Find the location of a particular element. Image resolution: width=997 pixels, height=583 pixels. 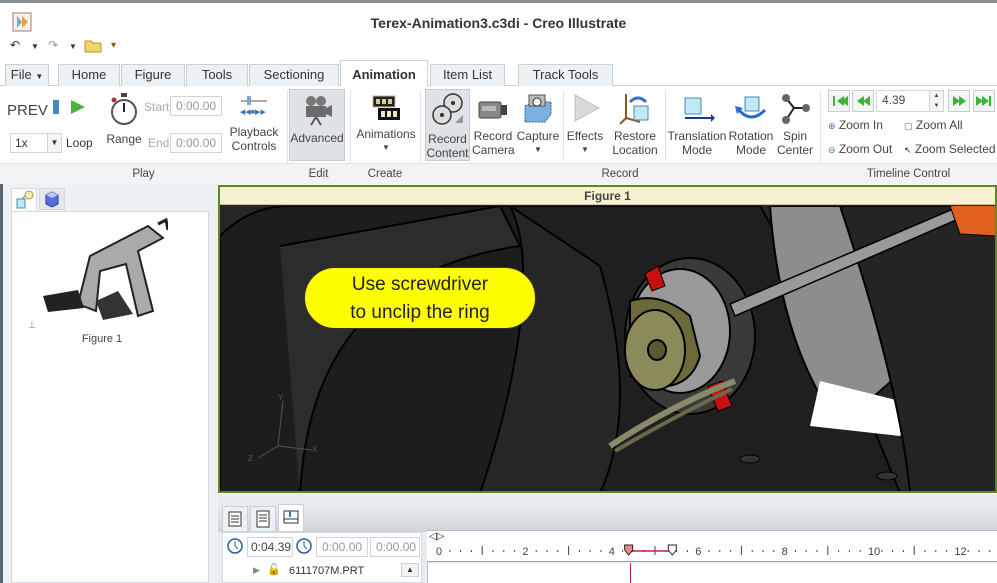

step-back-button is located at coordinates (863, 101).